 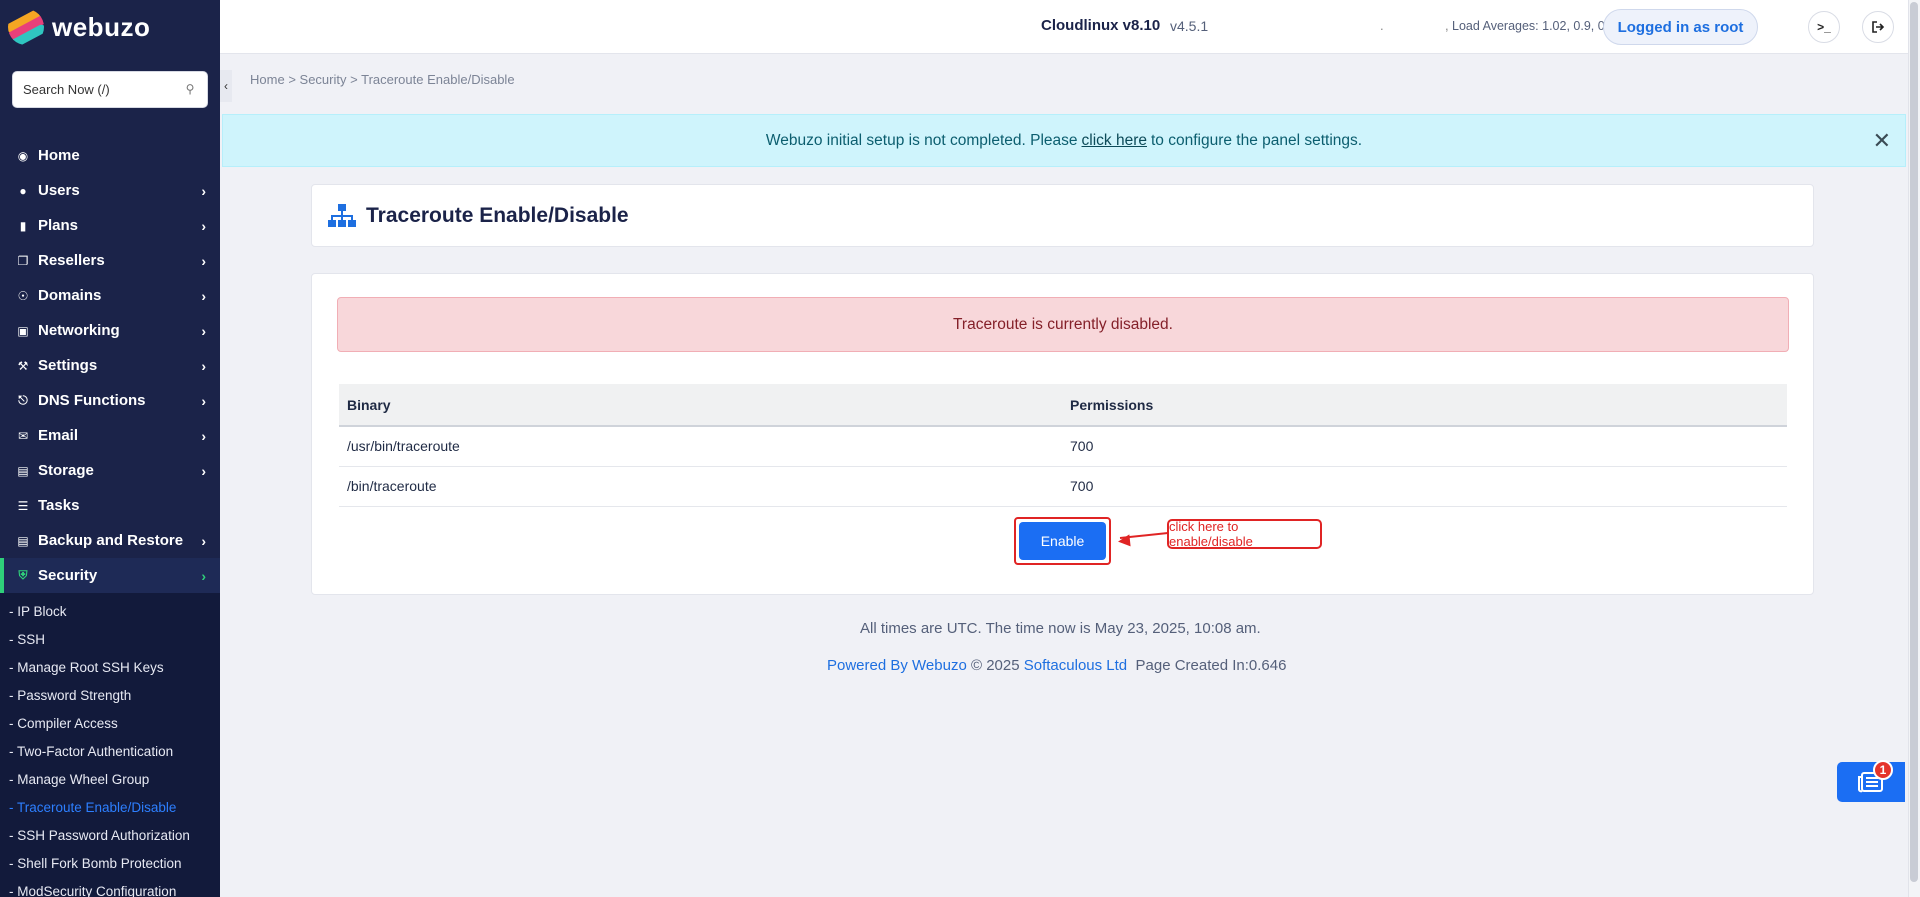 I want to click on sidebar-item-plans: ▮ Plans ›, so click(x=110, y=225).